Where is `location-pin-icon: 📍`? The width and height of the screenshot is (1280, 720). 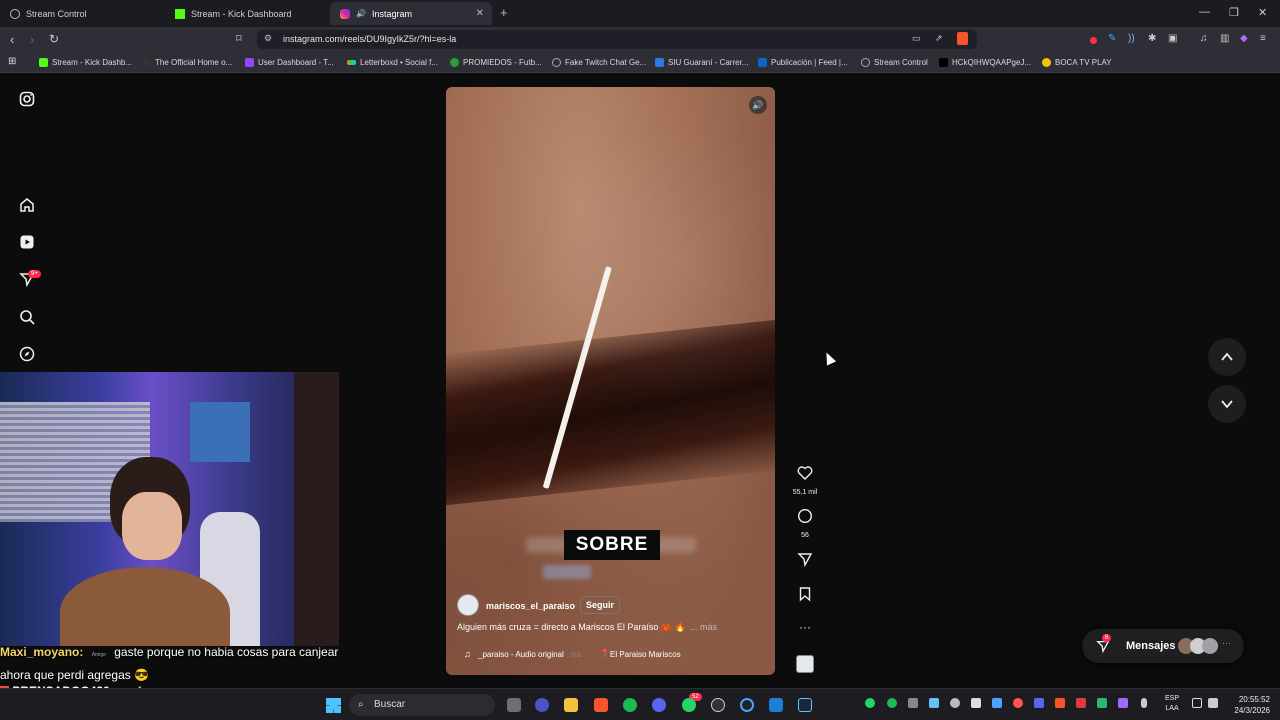
location-pin-icon: 📍 is located at coordinates (605, 653).